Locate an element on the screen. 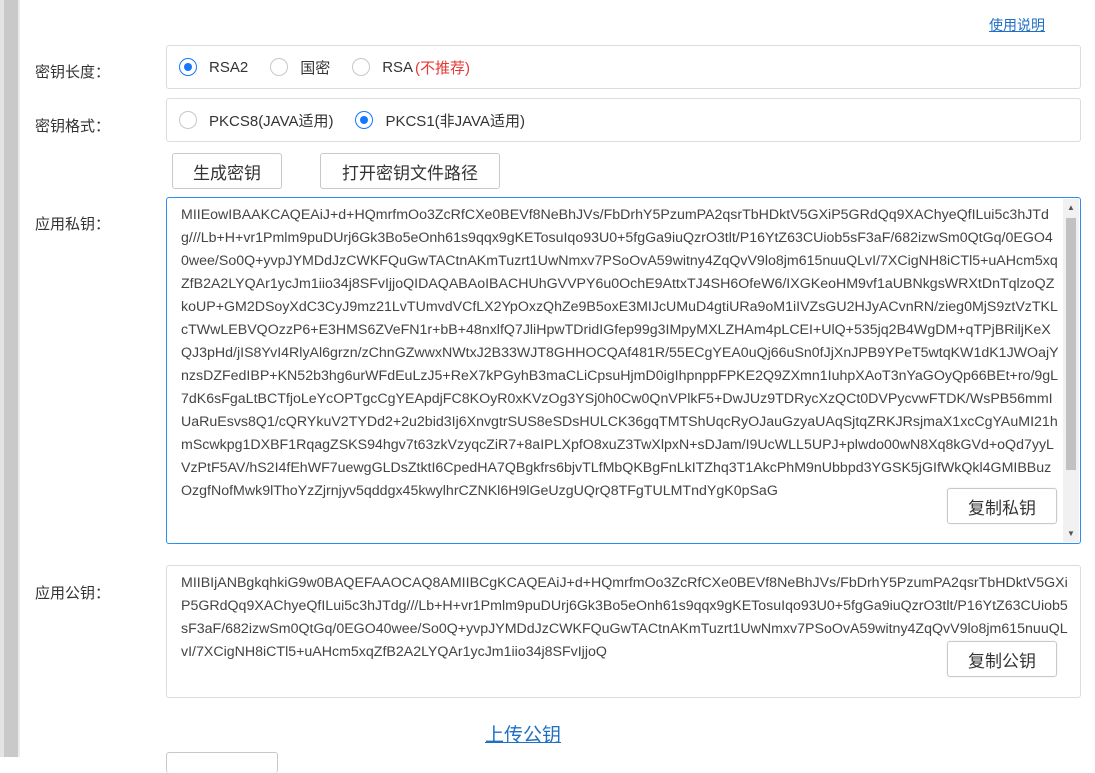 The height and width of the screenshot is (773, 1095). radio-pkcs8: PKCS8(JAVA适用) is located at coordinates (256, 120).